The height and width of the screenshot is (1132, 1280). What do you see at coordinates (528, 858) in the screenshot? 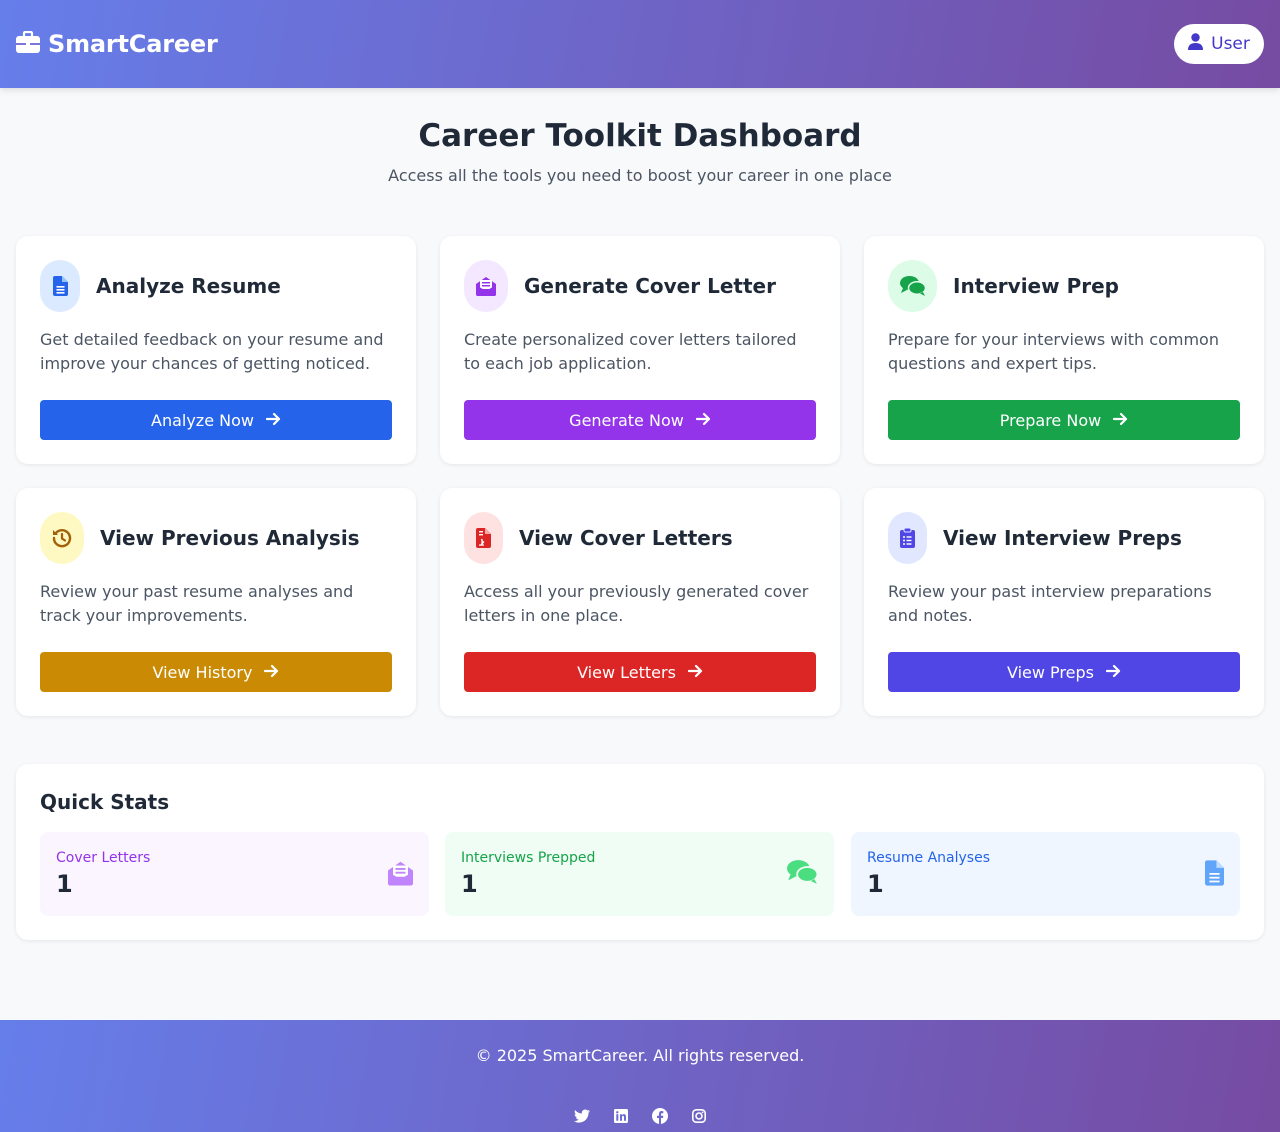
I see `stat-label: Interviews Prepped` at bounding box center [528, 858].